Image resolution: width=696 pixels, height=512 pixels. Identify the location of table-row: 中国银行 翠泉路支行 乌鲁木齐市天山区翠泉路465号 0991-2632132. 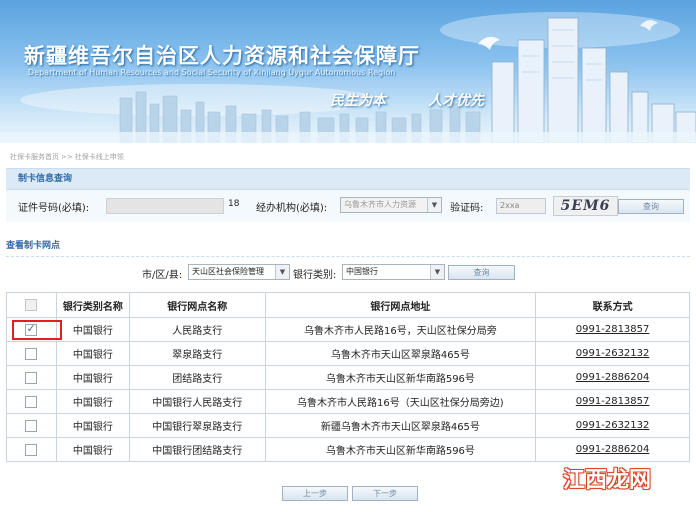
(348, 353).